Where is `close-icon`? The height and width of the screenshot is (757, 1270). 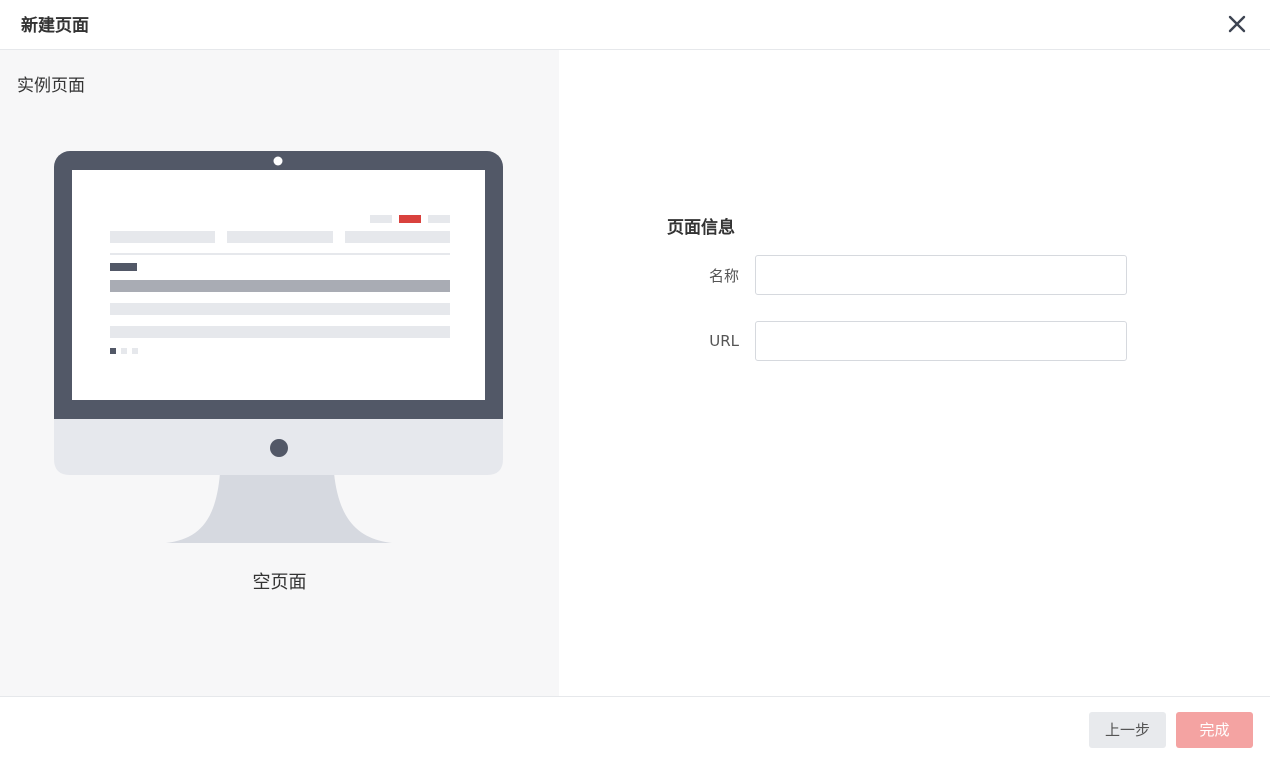
close-icon is located at coordinates (1237, 24).